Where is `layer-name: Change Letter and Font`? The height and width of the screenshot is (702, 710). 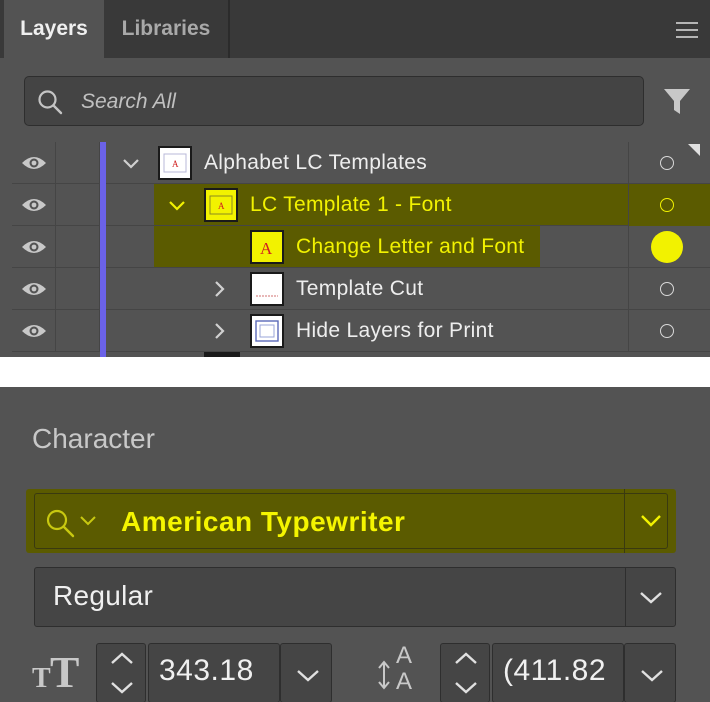
layer-name: Change Letter and Font is located at coordinates (410, 247).